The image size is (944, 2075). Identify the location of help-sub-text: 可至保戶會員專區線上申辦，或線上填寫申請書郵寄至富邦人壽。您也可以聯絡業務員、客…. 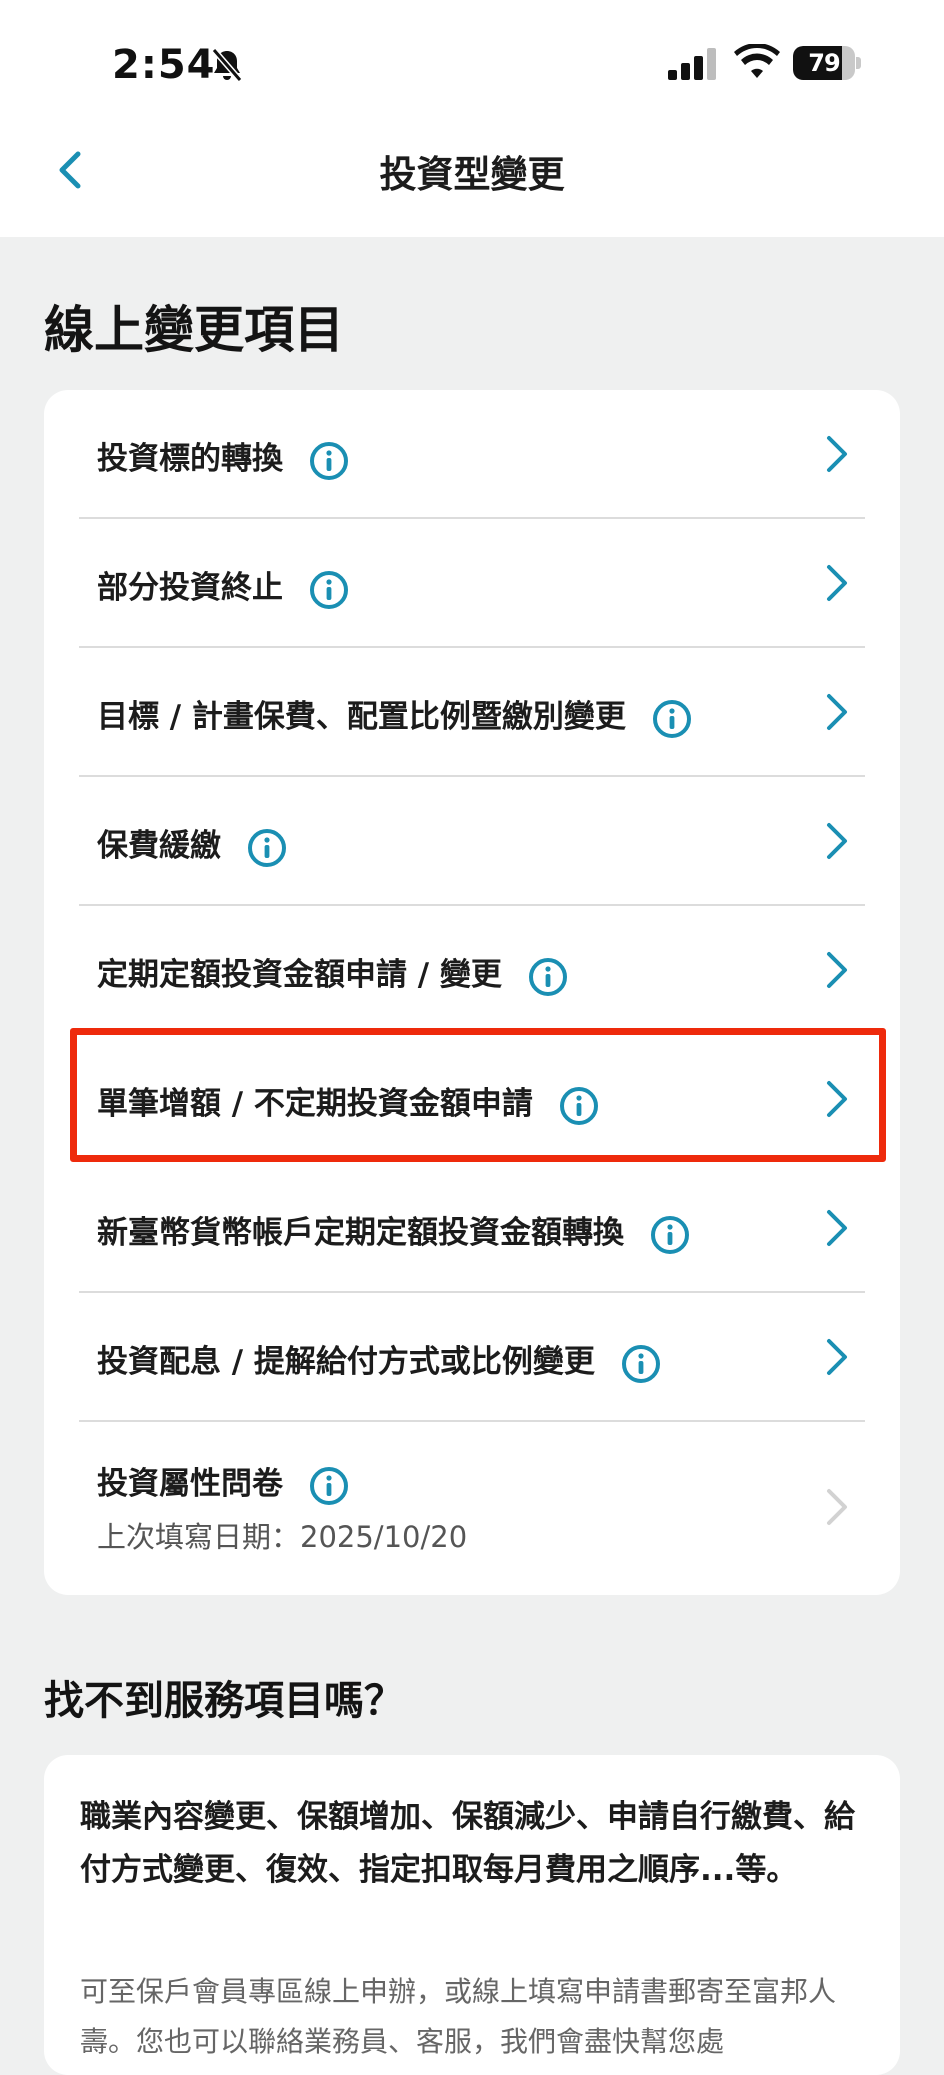
(458, 2016).